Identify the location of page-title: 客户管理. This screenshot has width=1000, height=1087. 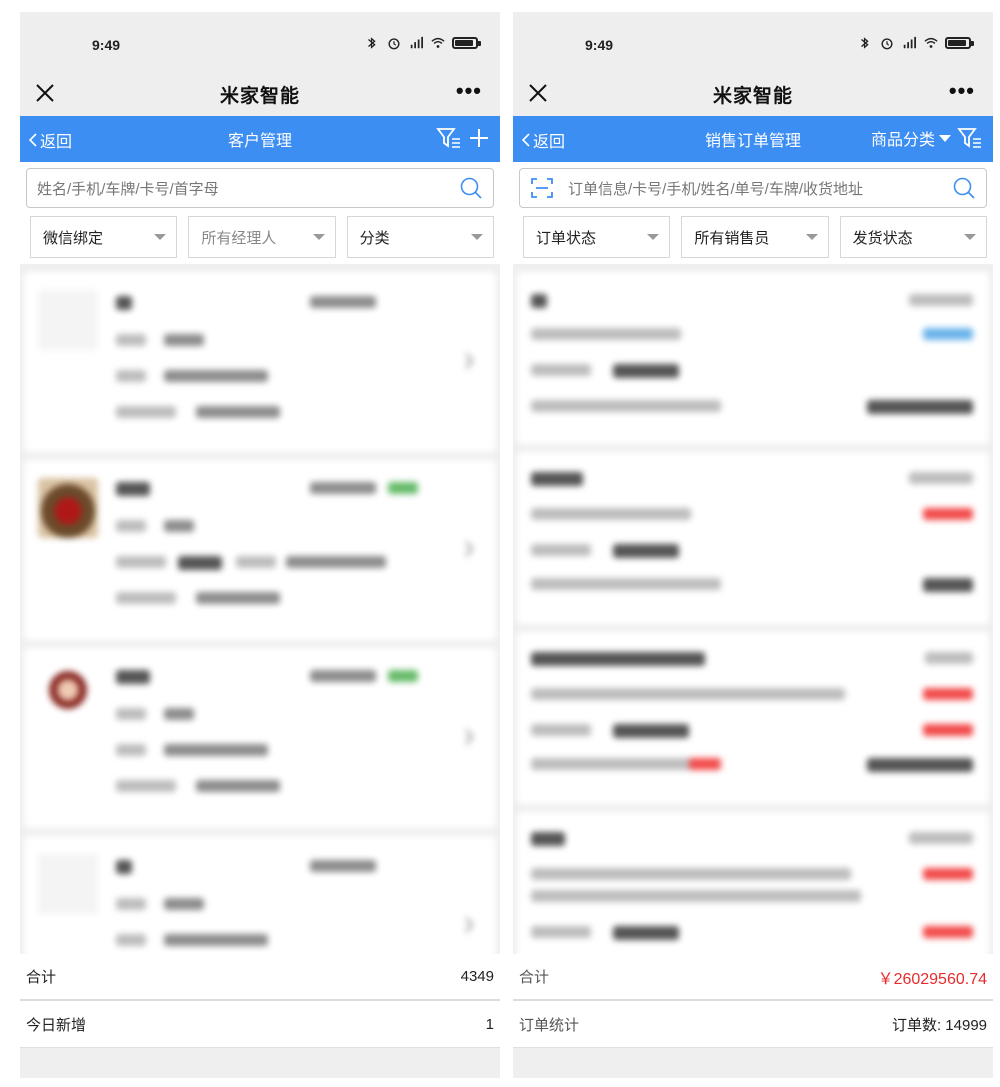
(259, 141).